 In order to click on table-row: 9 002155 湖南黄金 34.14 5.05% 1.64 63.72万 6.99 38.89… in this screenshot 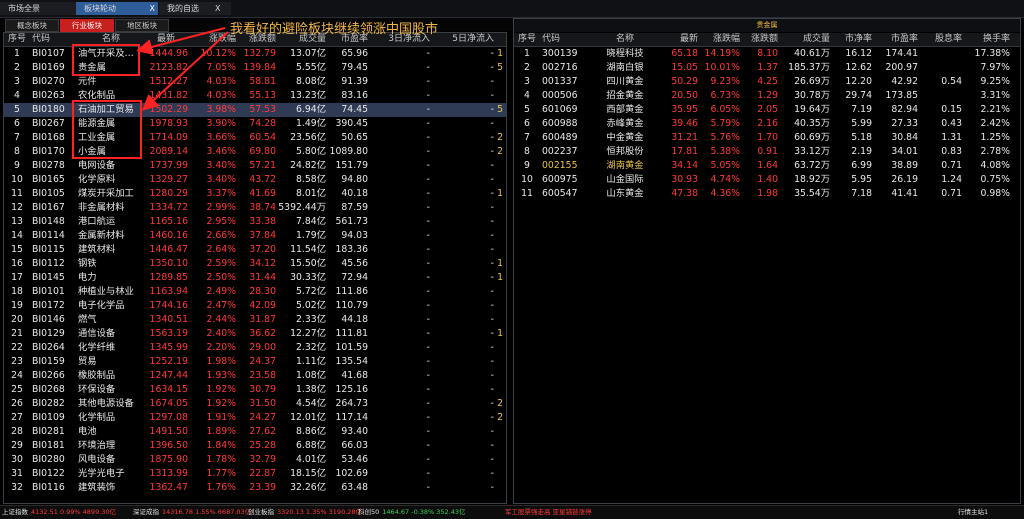, I will do `click(767, 166)`.